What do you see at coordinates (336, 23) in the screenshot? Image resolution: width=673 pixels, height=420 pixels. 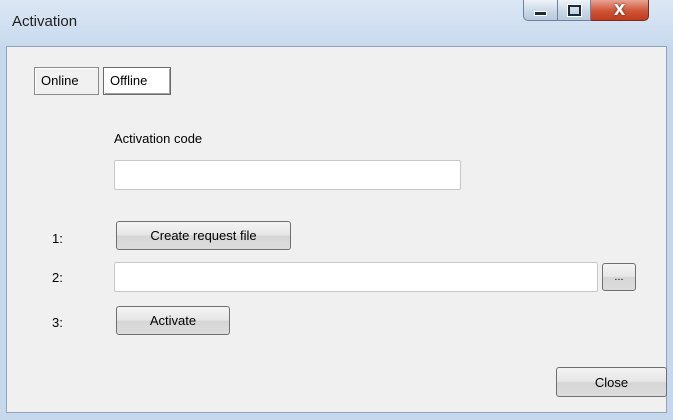 I see `title-bar: Activation X` at bounding box center [336, 23].